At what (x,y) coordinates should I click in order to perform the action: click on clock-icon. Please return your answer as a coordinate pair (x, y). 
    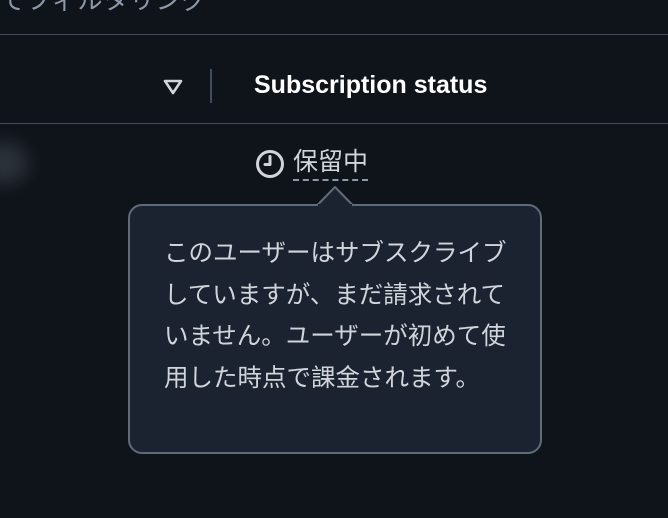
    Looking at the image, I should click on (270, 164).